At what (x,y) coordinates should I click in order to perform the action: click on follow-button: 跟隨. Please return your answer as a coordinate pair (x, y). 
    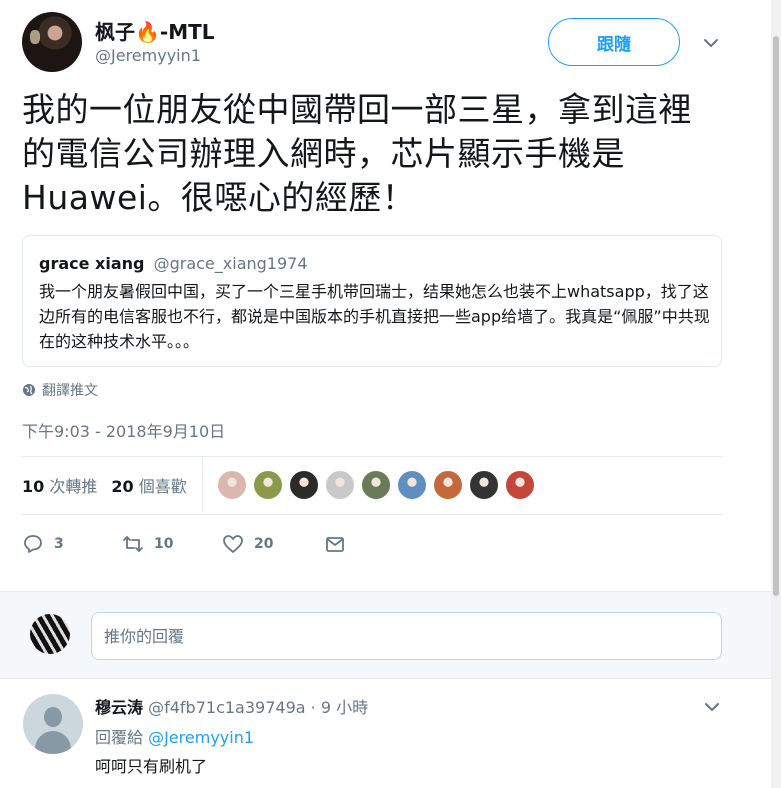
    Looking at the image, I should click on (614, 42).